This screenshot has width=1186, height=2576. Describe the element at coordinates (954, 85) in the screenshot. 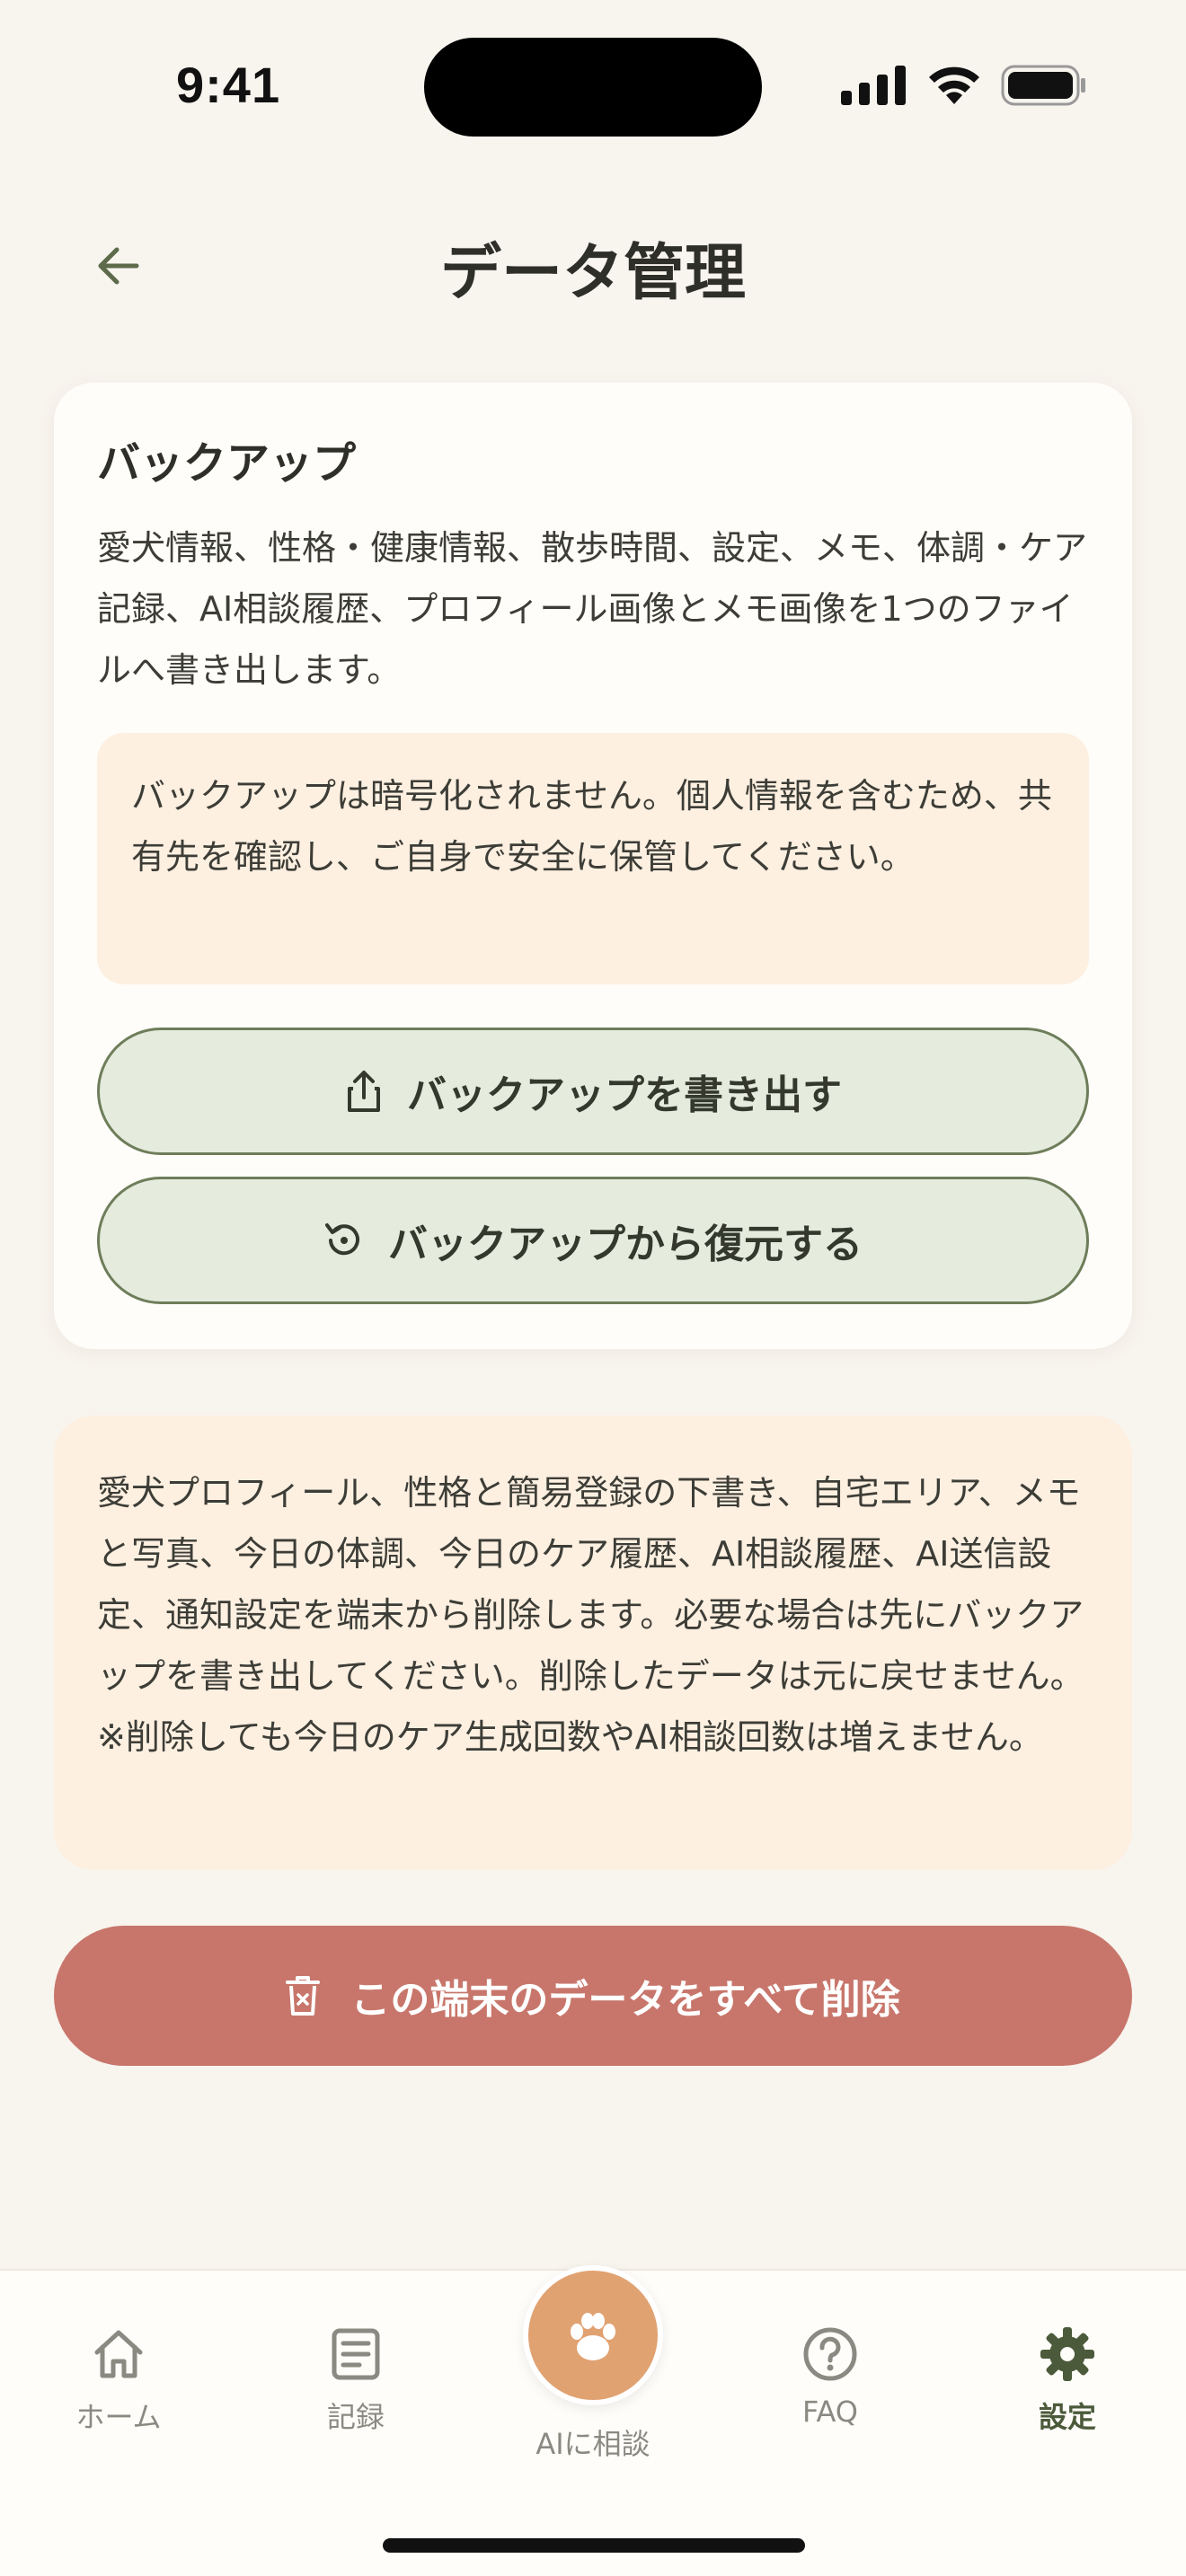

I see `wifi-icon` at that location.